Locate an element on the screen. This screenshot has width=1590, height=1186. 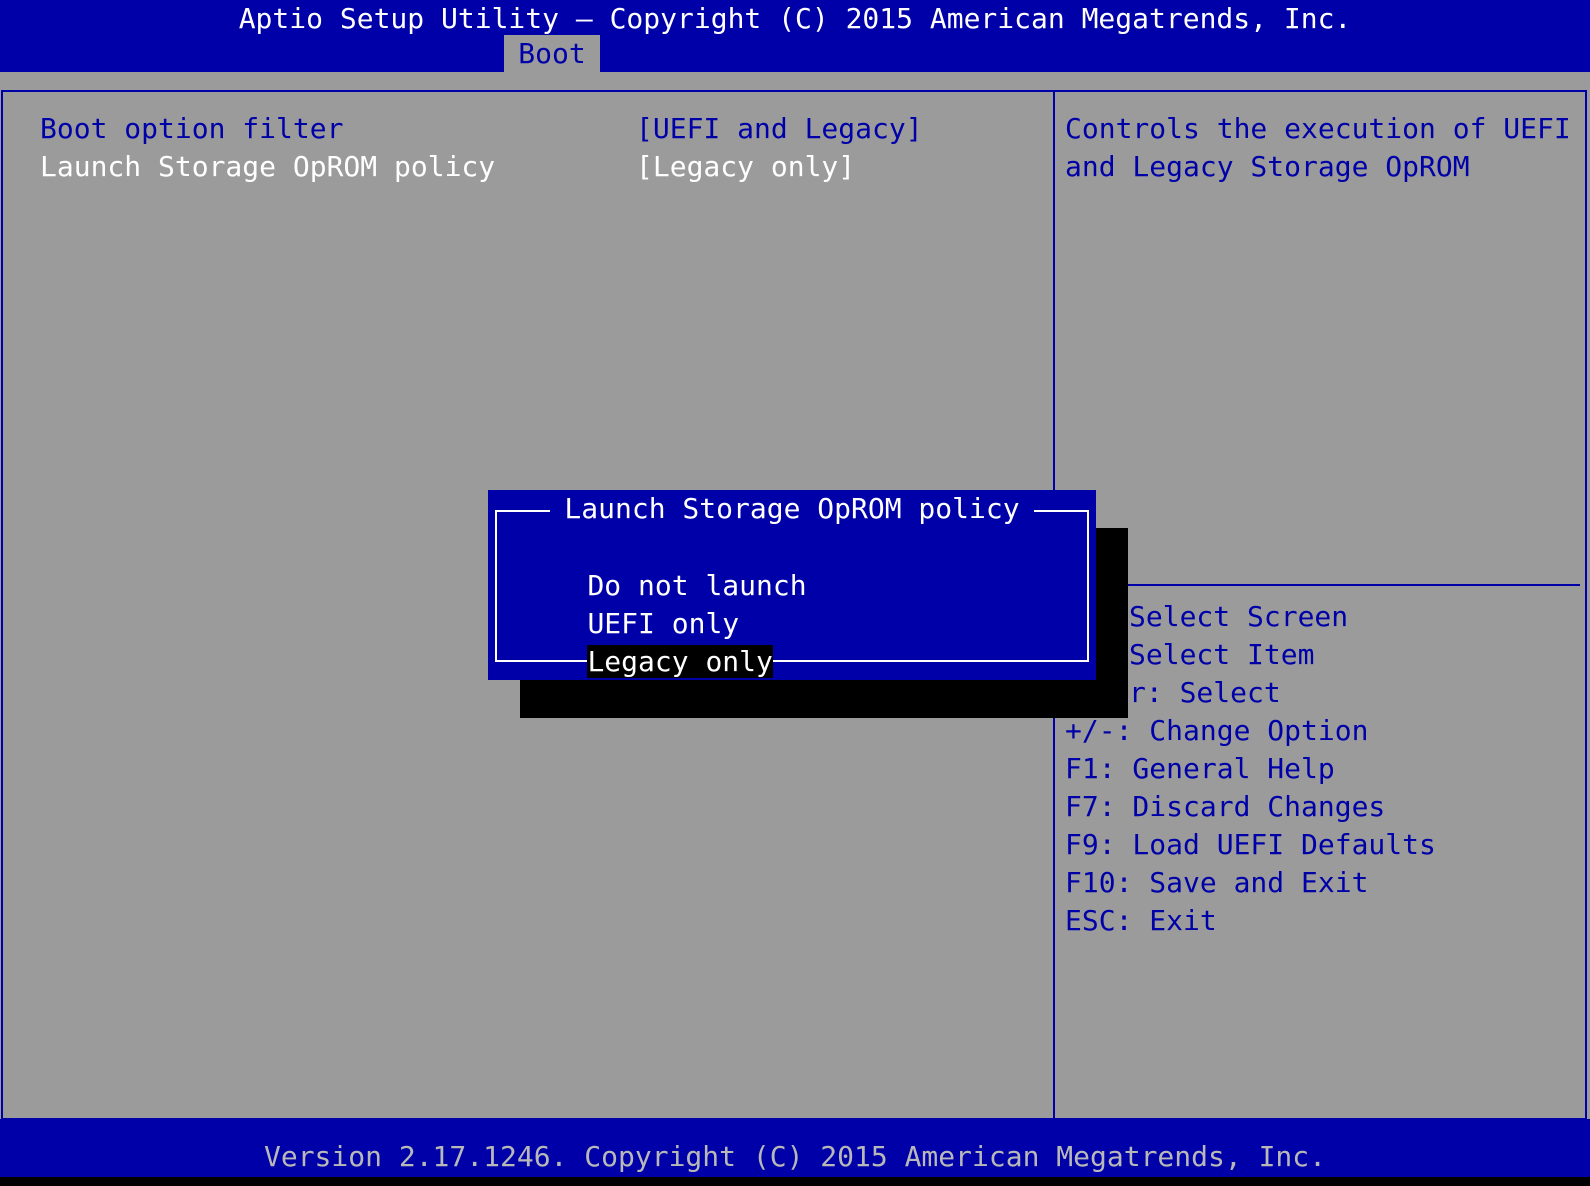
key-hint-f10: F10: Save and Exit is located at coordinates (1217, 882).